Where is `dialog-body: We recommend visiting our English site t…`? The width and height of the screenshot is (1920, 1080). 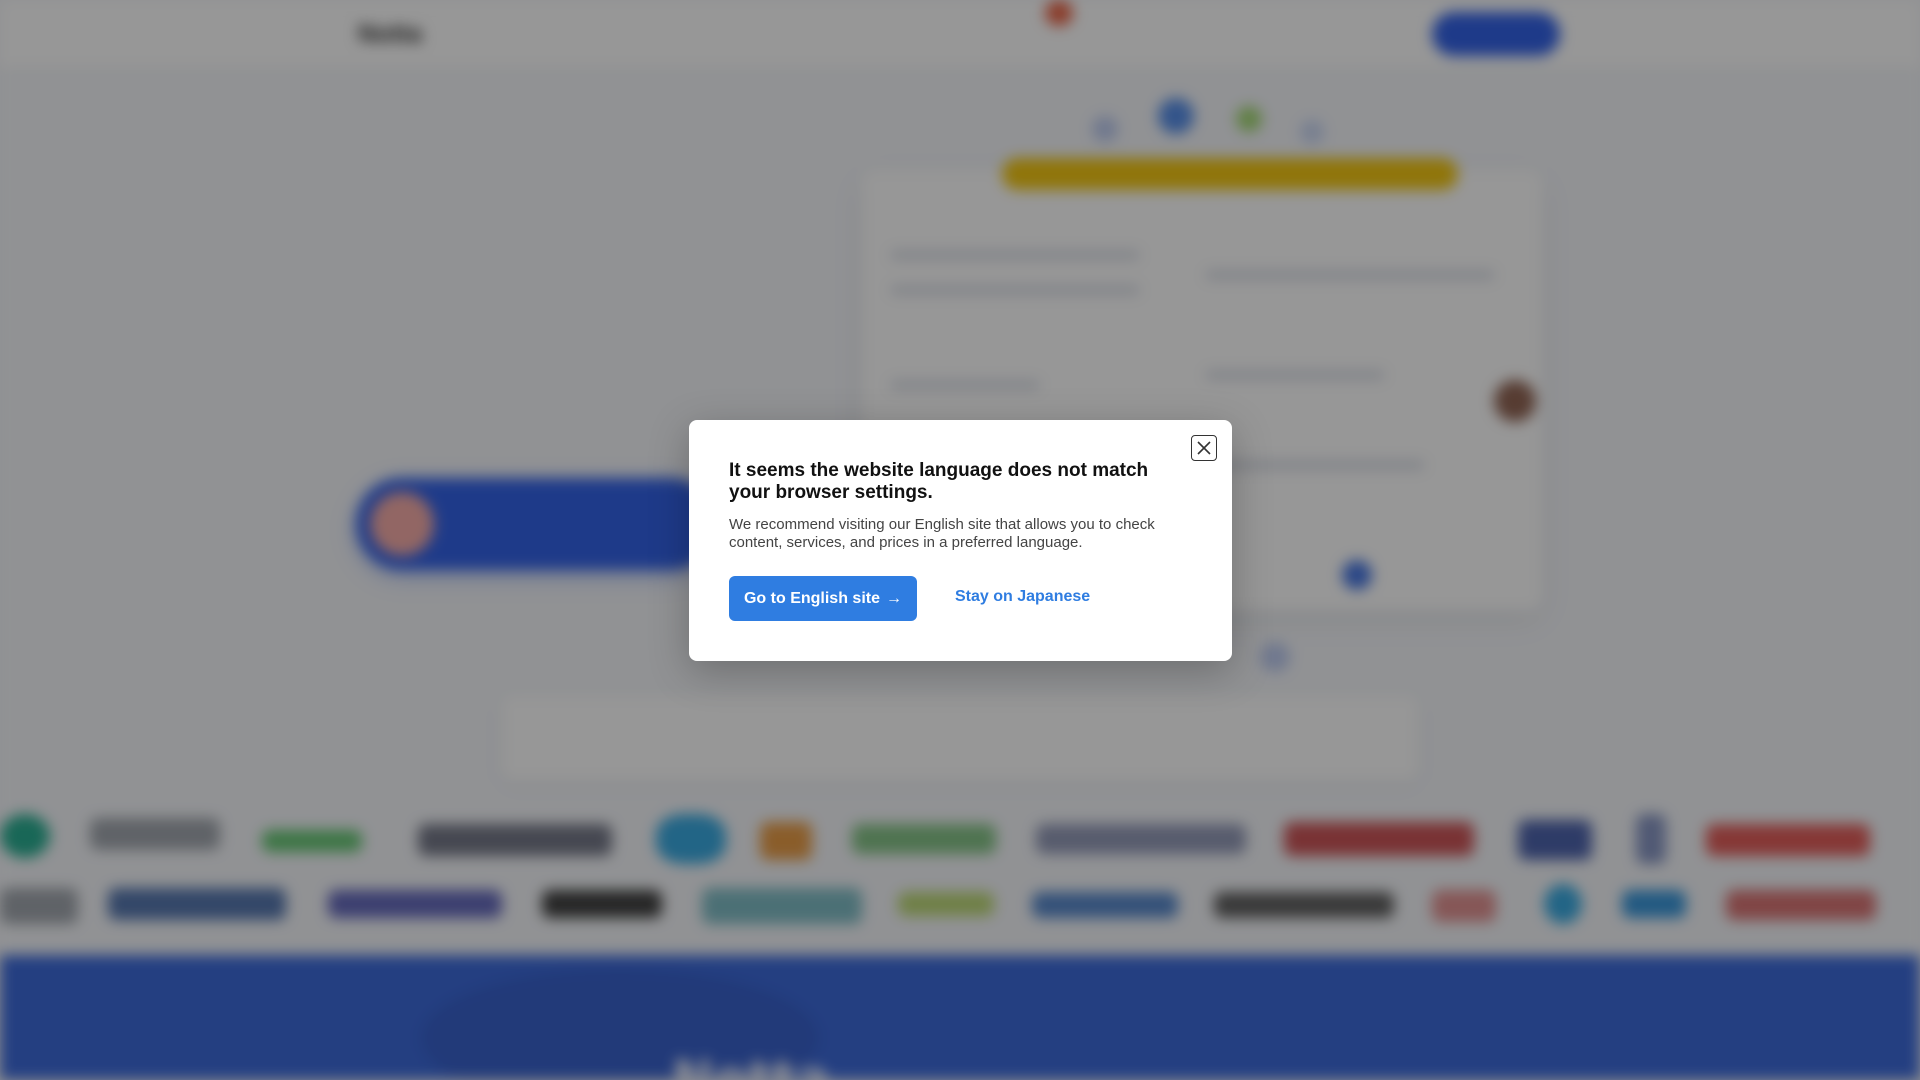 dialog-body: We recommend visiting our English site t… is located at coordinates (942, 533).